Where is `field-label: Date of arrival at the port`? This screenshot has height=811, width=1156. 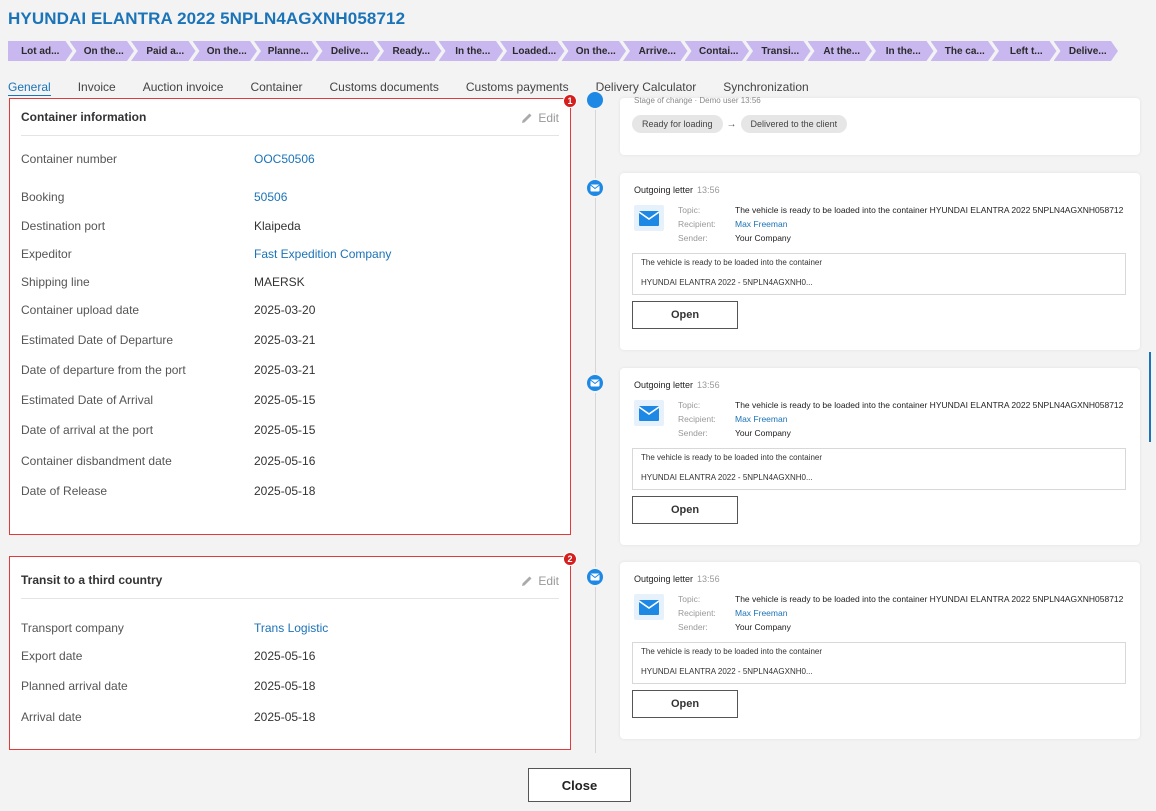
field-label: Date of arrival at the port is located at coordinates (87, 430).